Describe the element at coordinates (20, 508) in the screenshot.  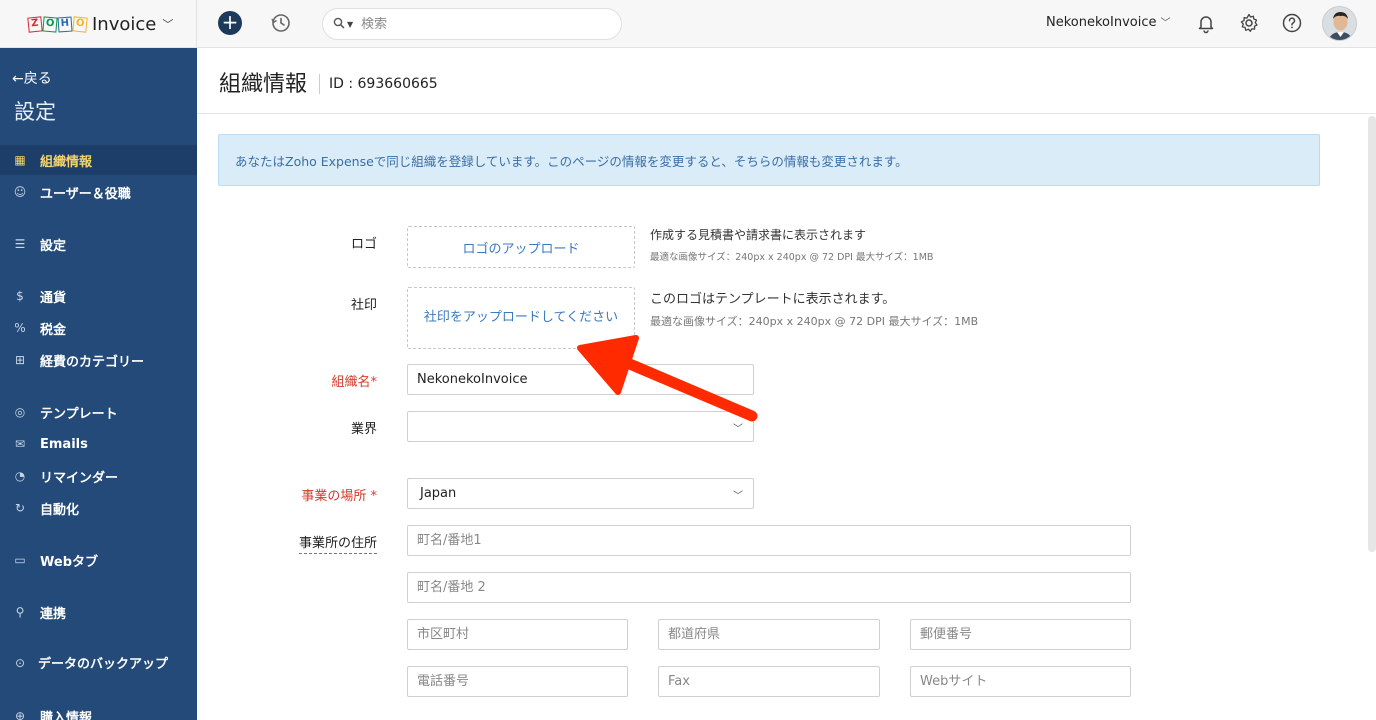
I see `refresh-icon: ↻` at that location.